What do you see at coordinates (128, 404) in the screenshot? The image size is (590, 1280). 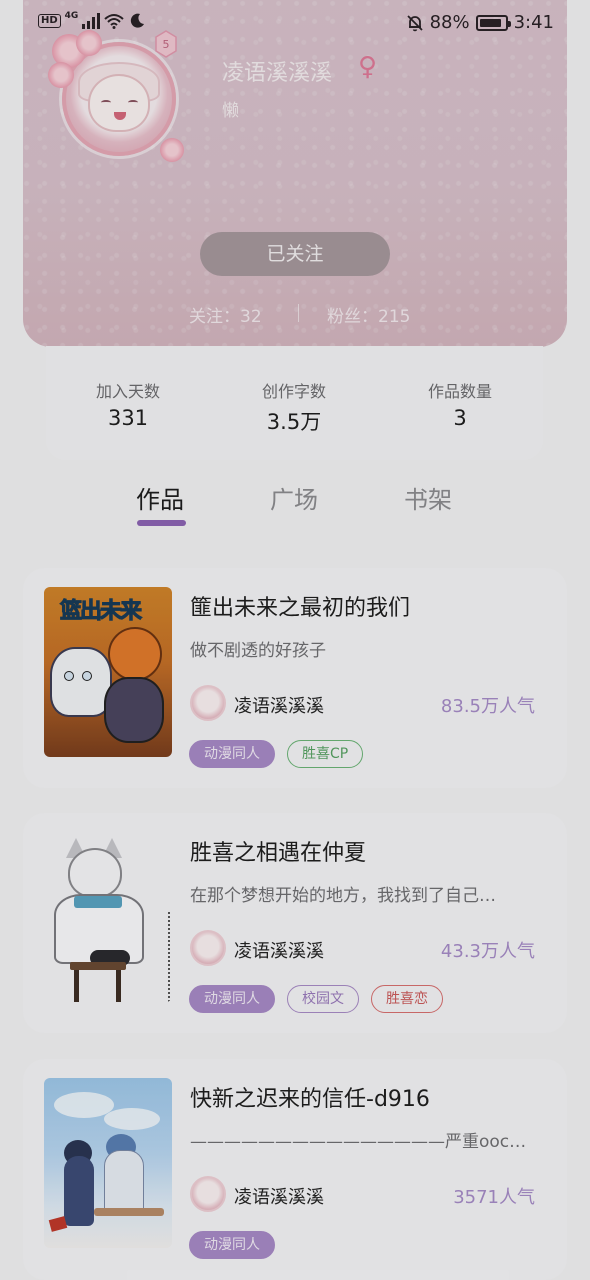 I see `stat-join-days: 加入天数 331` at bounding box center [128, 404].